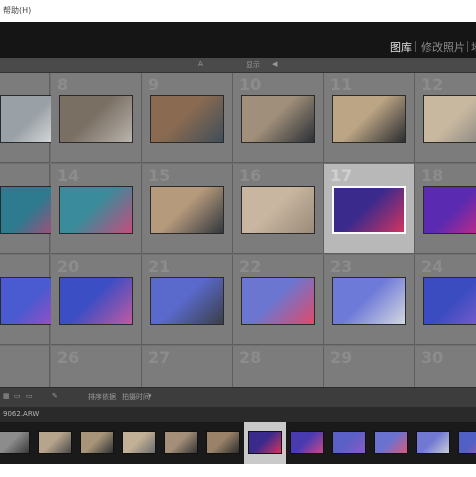  Describe the element at coordinates (278, 366) in the screenshot. I see `grid-cell: 28` at that location.